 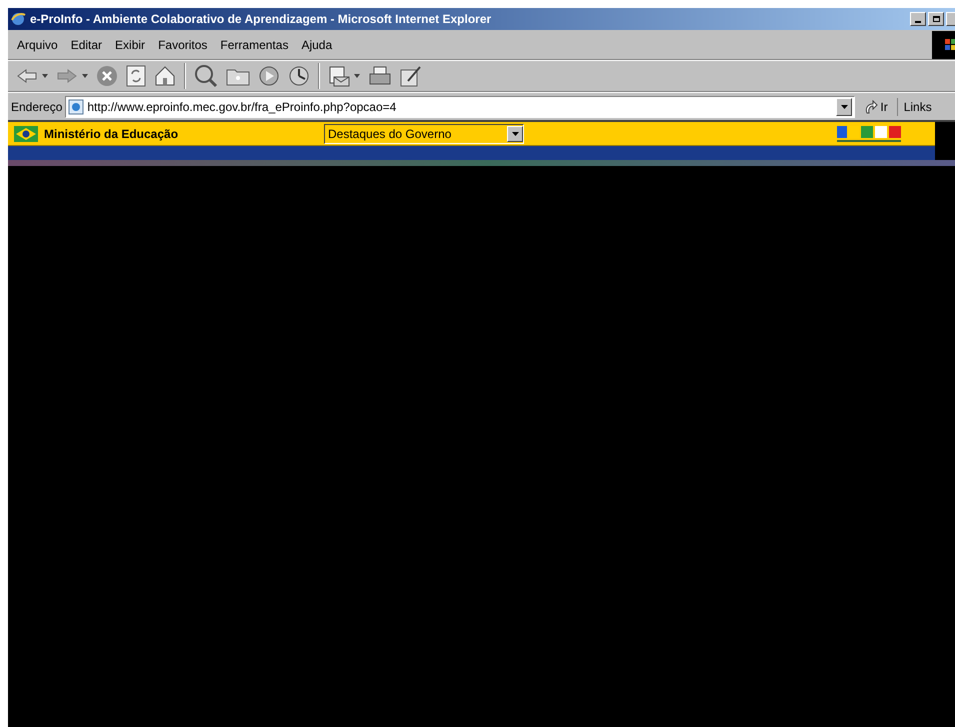 What do you see at coordinates (269, 76) in the screenshot?
I see `media-icon` at bounding box center [269, 76].